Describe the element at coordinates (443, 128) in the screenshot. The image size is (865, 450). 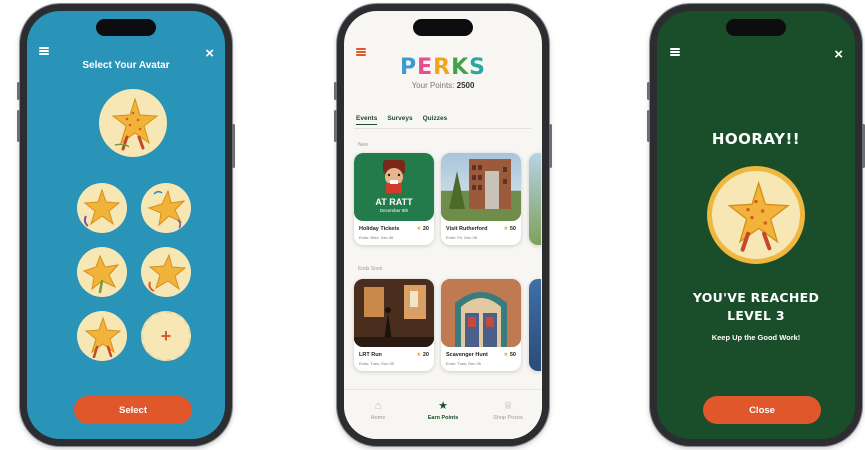
I see `tab-divider` at that location.